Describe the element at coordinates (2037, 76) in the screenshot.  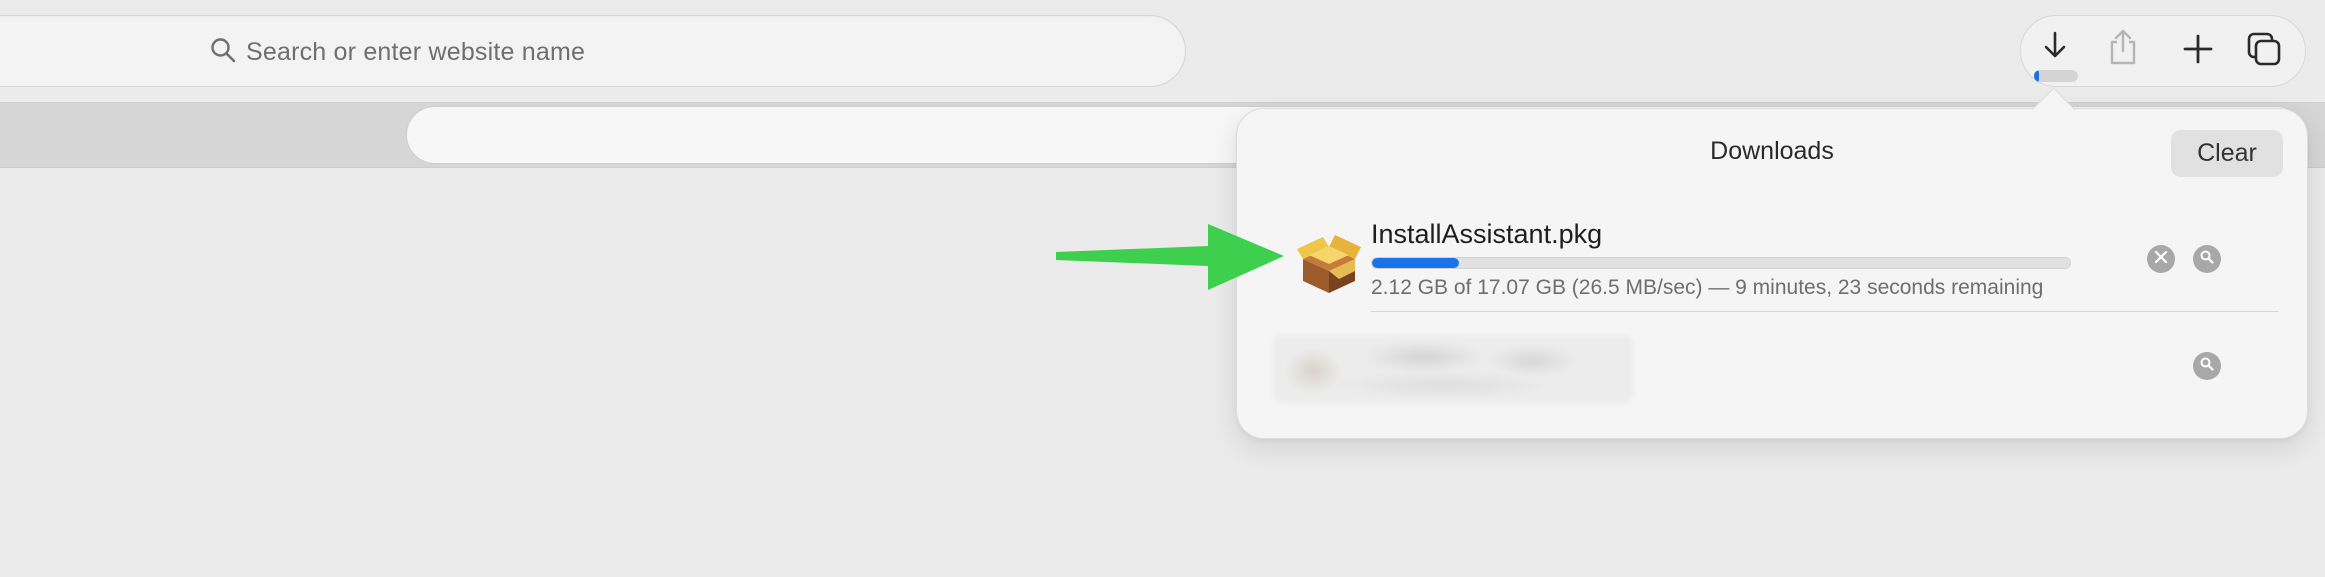
I see `toolbar-download-progress-fill` at that location.